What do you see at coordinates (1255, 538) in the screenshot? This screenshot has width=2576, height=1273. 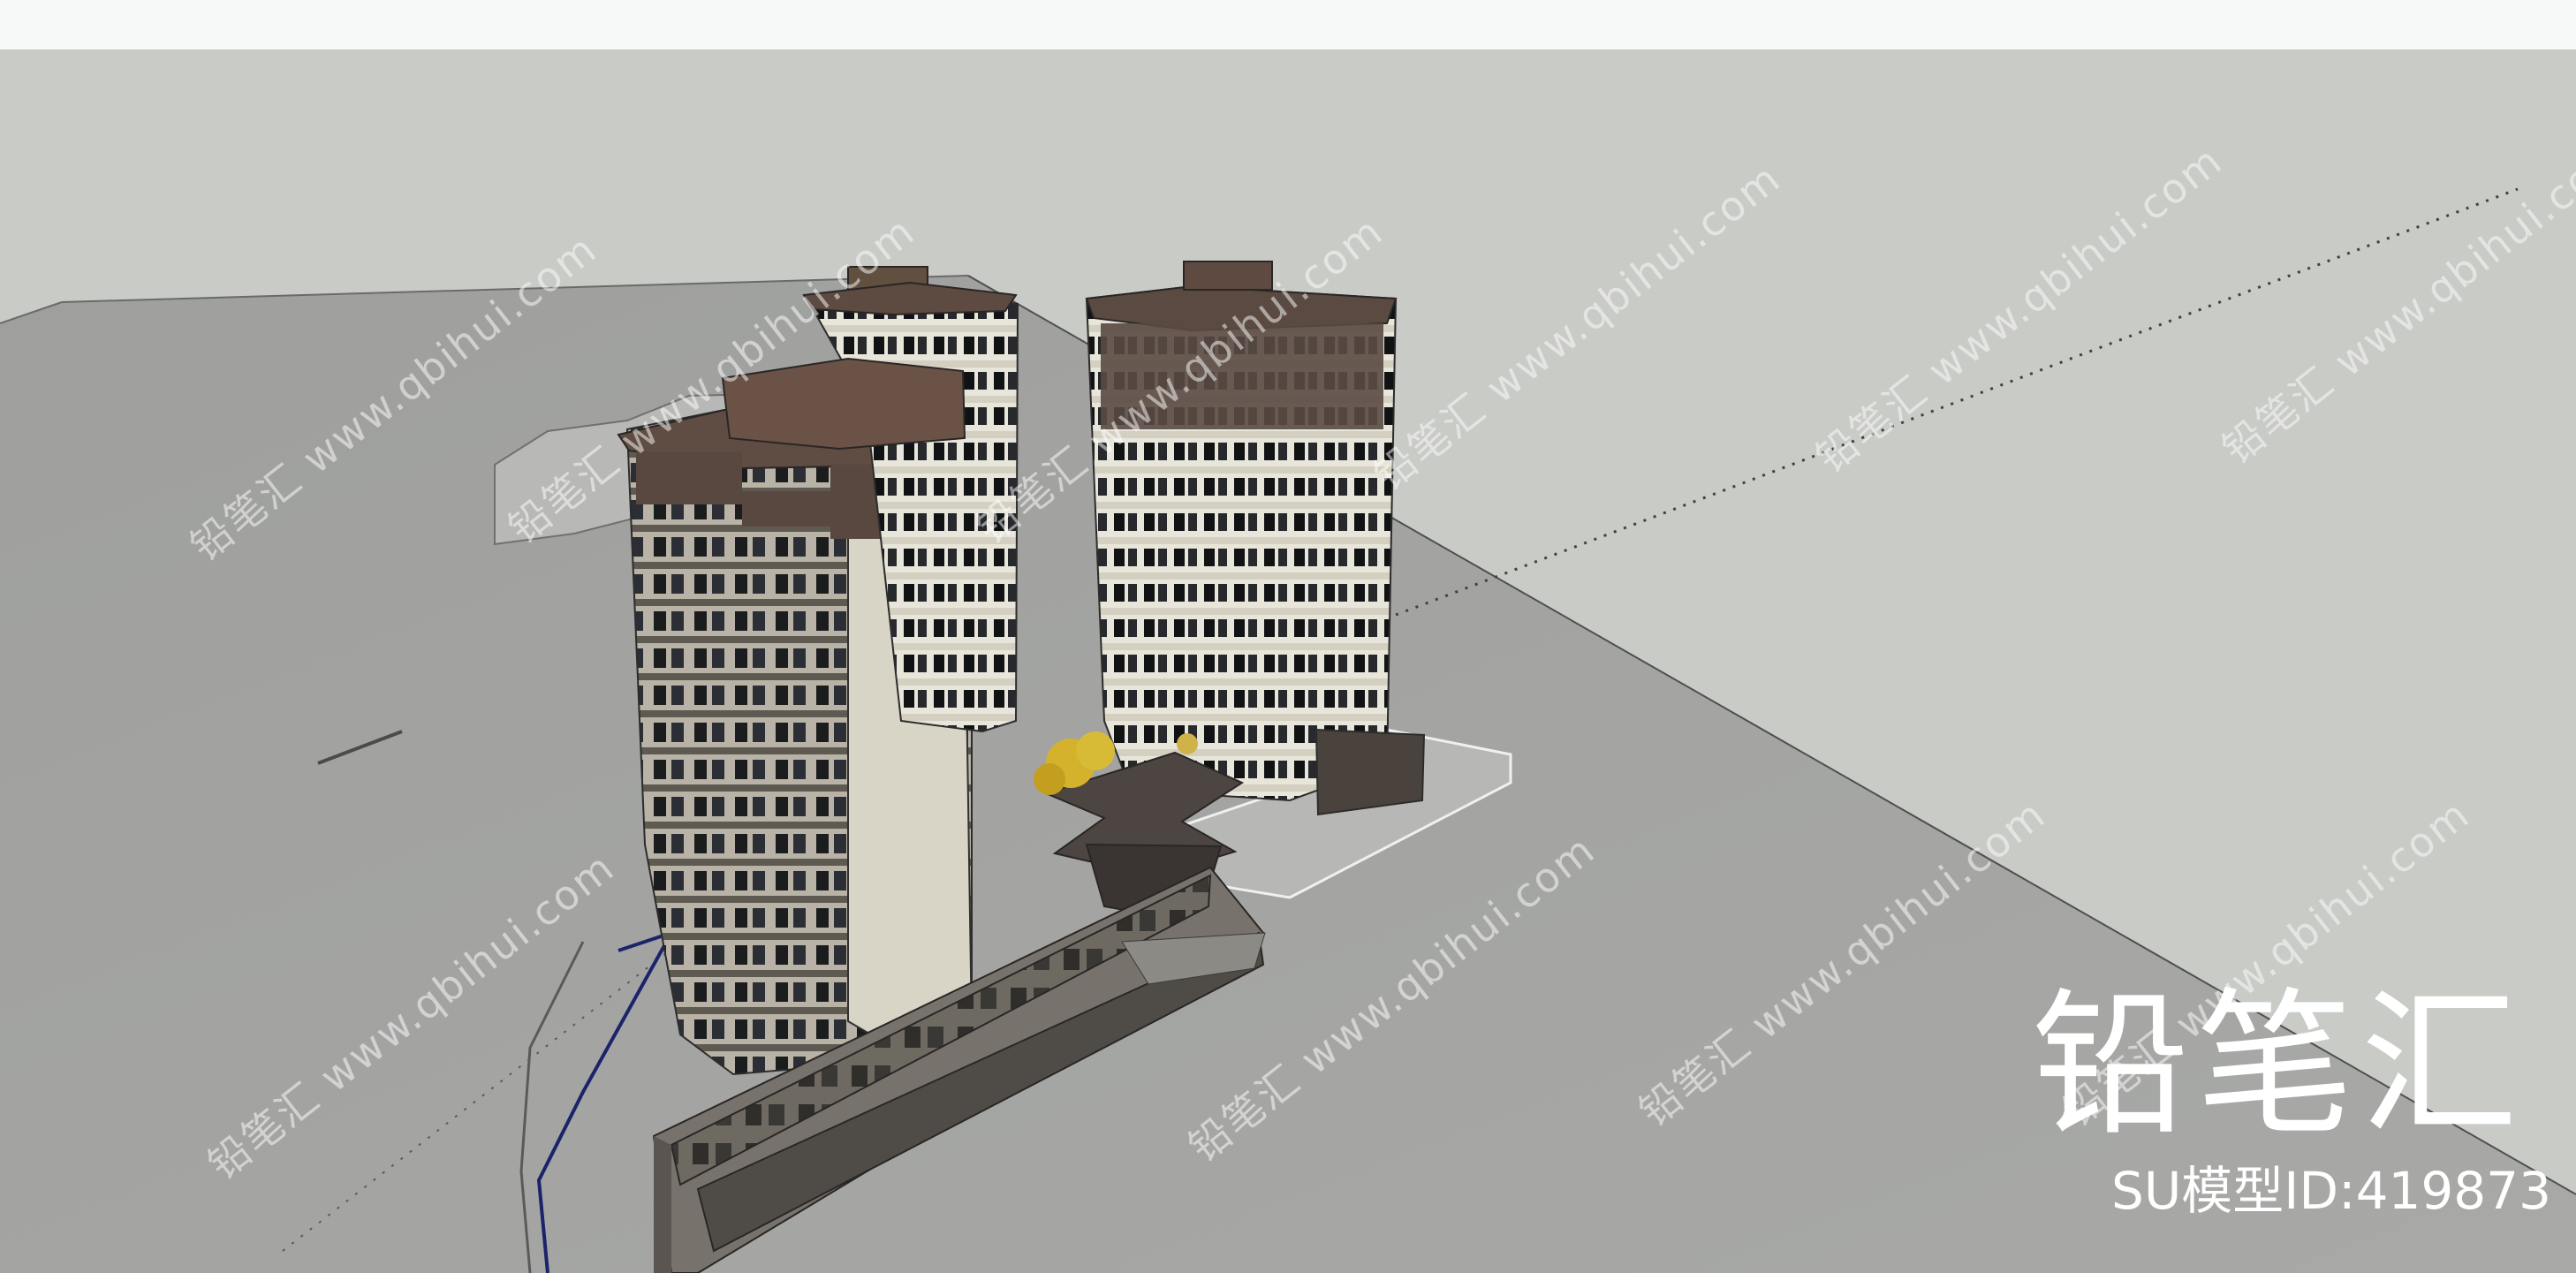 I see `right-tower` at bounding box center [1255, 538].